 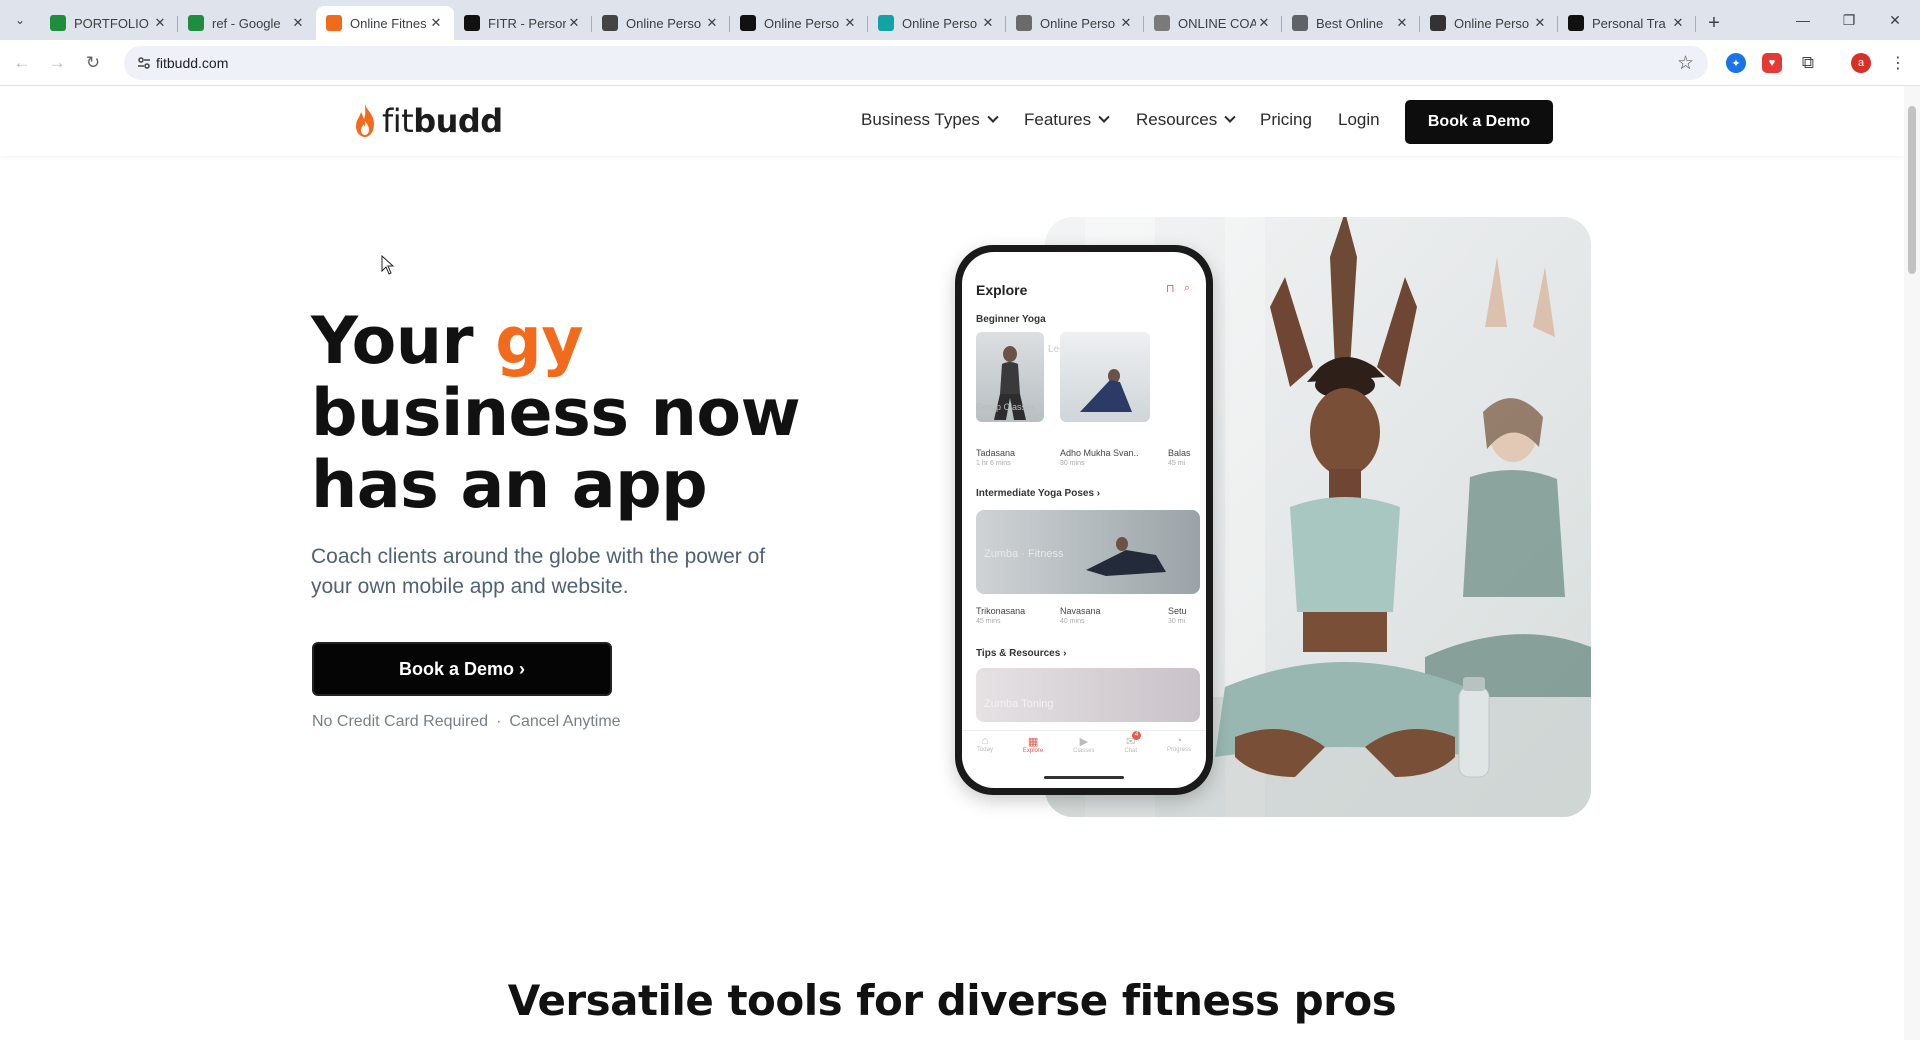 I want to click on nav-pricing: Pricing, so click(x=1286, y=120).